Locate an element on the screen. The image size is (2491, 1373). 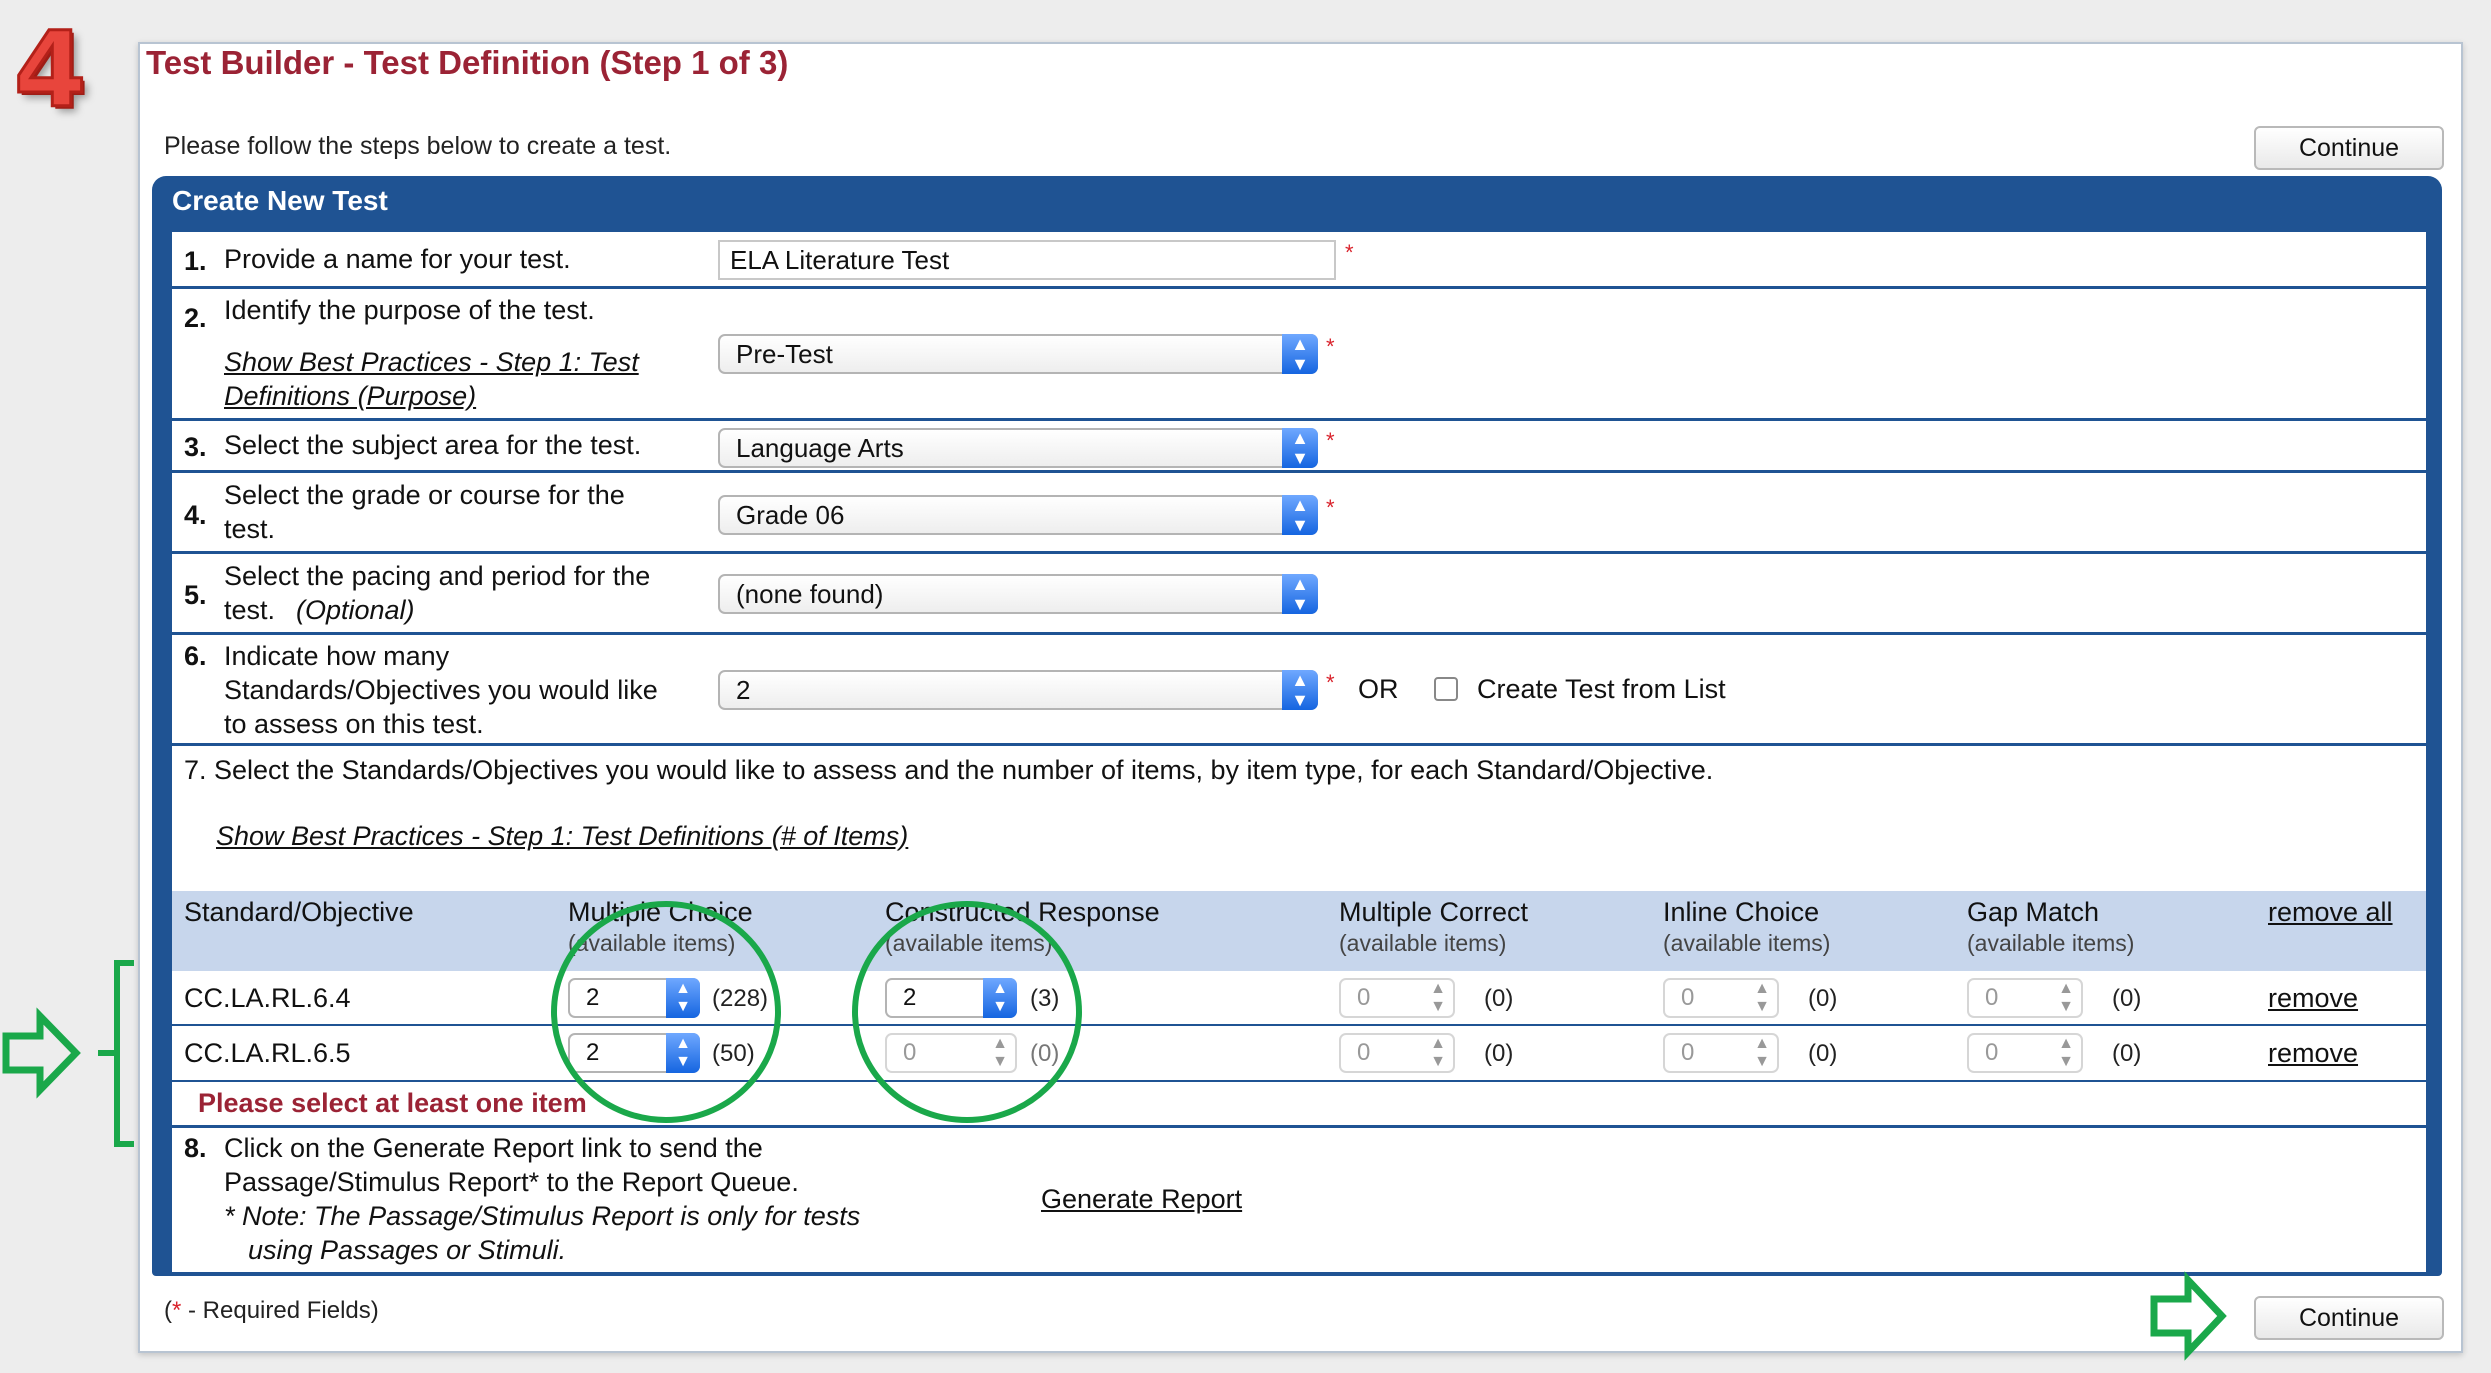
constructed-response-highlight-circle is located at coordinates (967, 1012).